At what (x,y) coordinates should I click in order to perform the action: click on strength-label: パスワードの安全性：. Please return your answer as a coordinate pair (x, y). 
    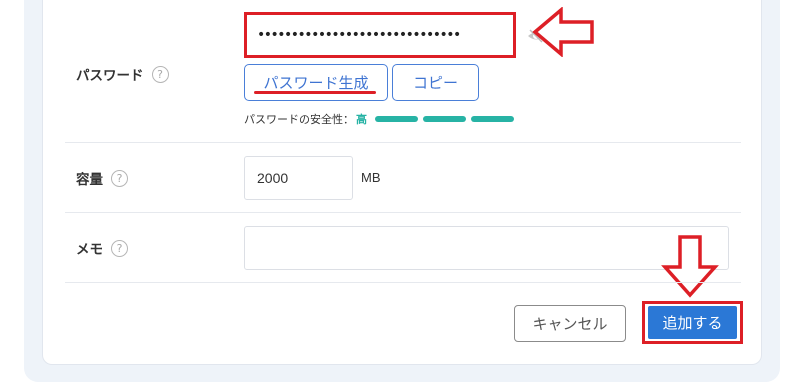
    Looking at the image, I should click on (299, 120).